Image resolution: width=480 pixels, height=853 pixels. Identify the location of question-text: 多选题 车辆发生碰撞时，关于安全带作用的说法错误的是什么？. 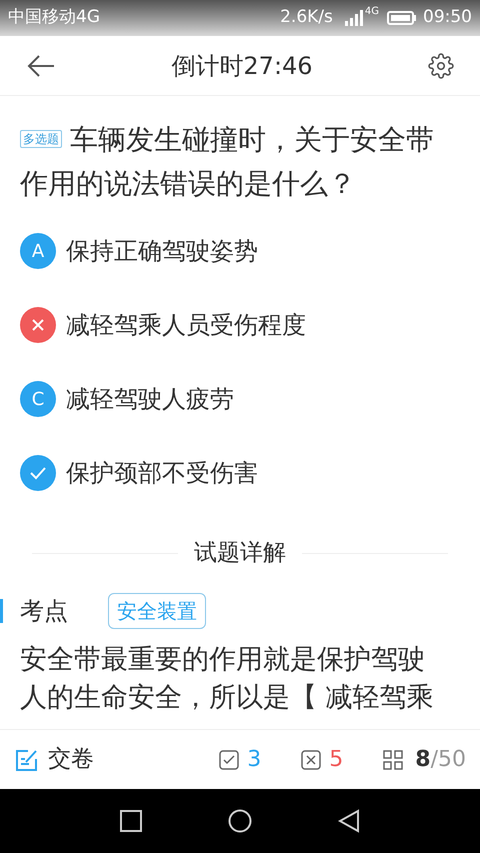
(227, 162).